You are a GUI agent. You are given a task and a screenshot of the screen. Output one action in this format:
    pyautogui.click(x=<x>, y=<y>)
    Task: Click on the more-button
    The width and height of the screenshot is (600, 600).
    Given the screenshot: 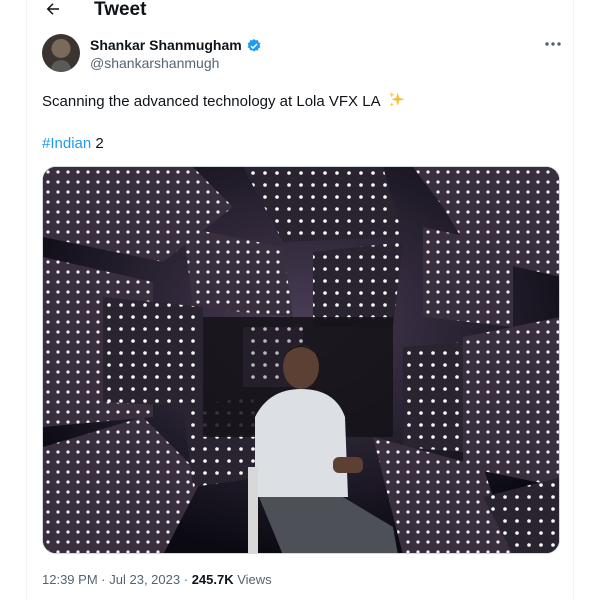 What is the action you would take?
    pyautogui.click(x=553, y=44)
    